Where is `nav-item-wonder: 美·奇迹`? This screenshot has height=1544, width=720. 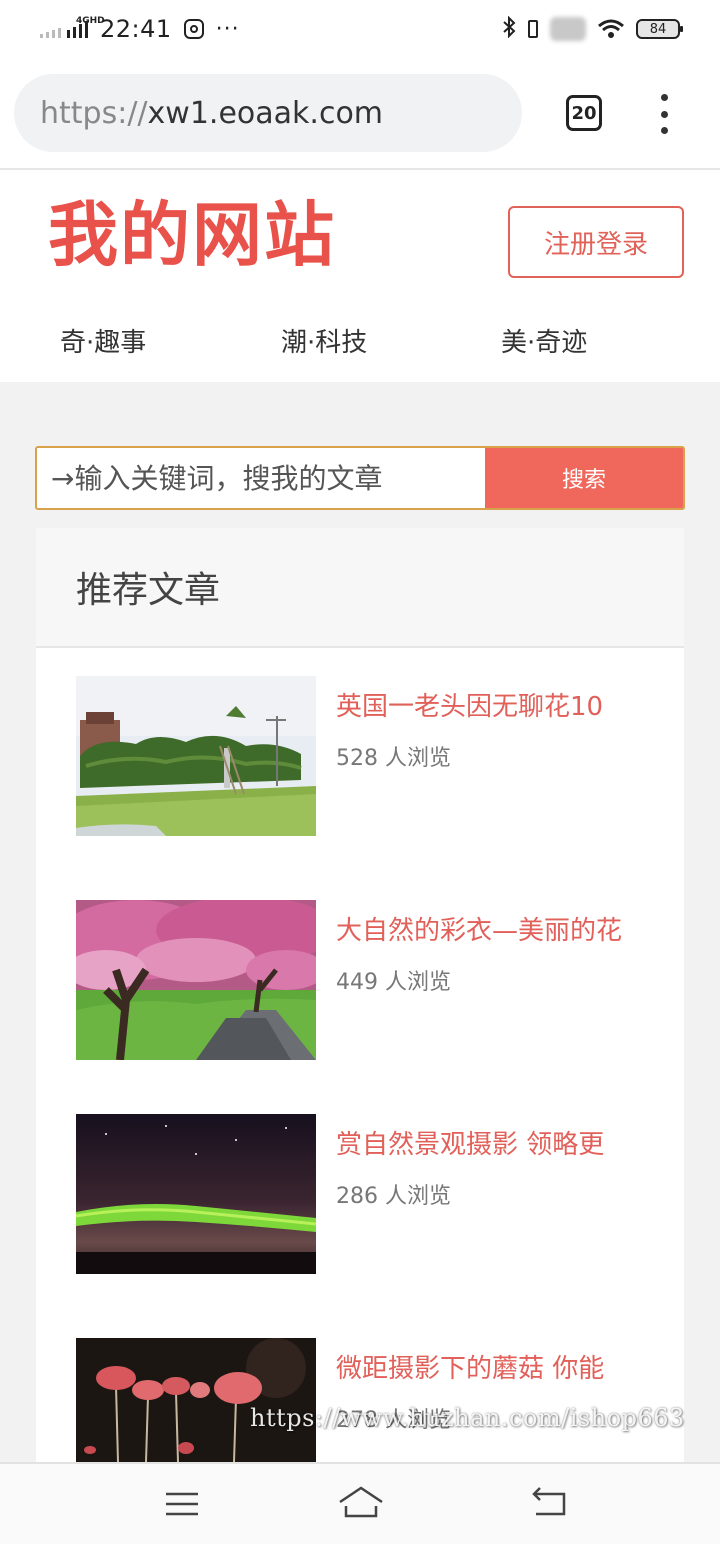
nav-item-wonder: 美·奇迹 is located at coordinates (544, 340).